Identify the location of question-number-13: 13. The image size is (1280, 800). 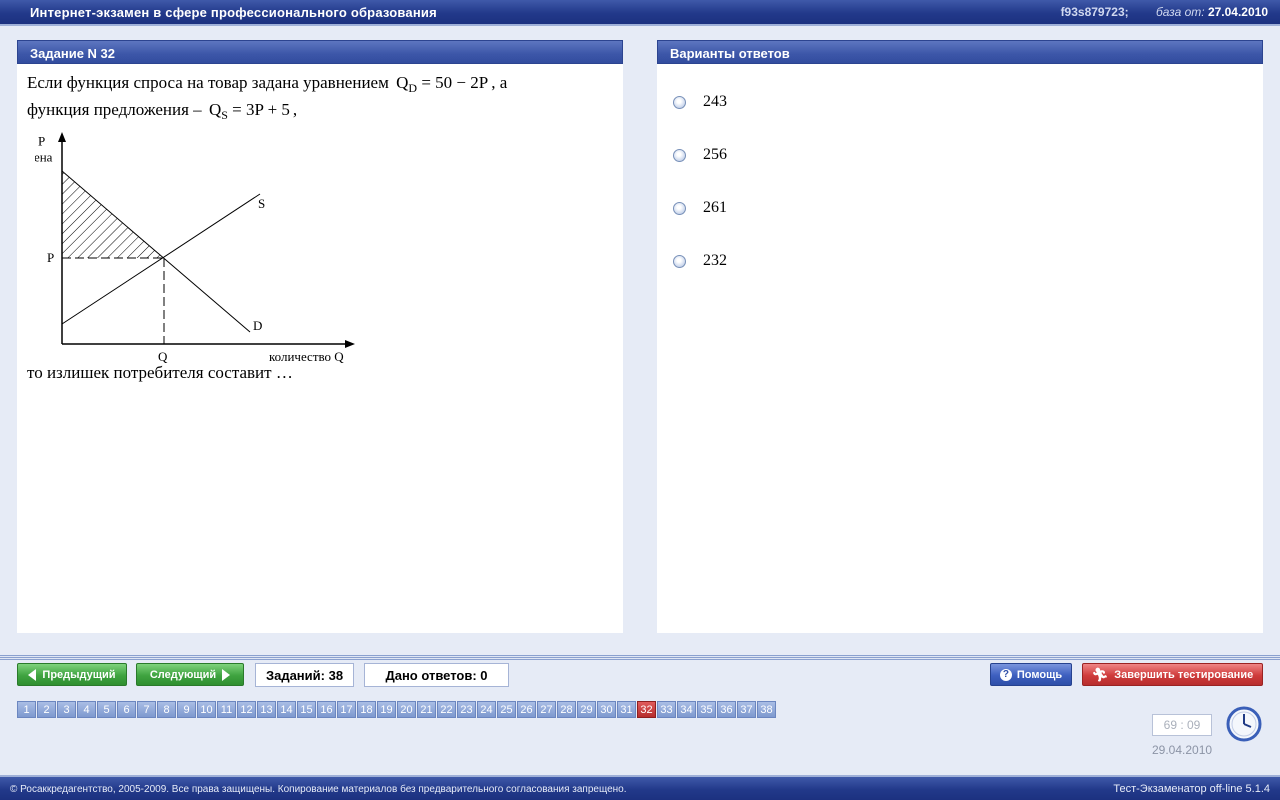
(266, 709).